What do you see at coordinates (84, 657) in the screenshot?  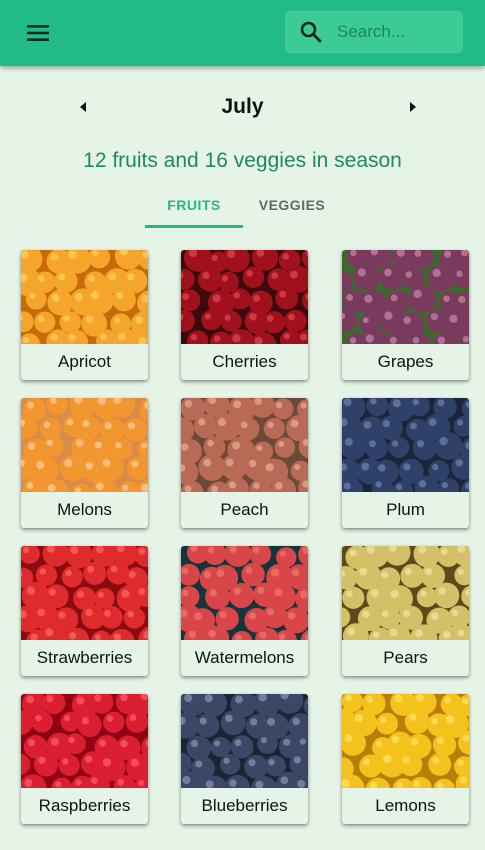 I see `produce-name: Strawberries` at bounding box center [84, 657].